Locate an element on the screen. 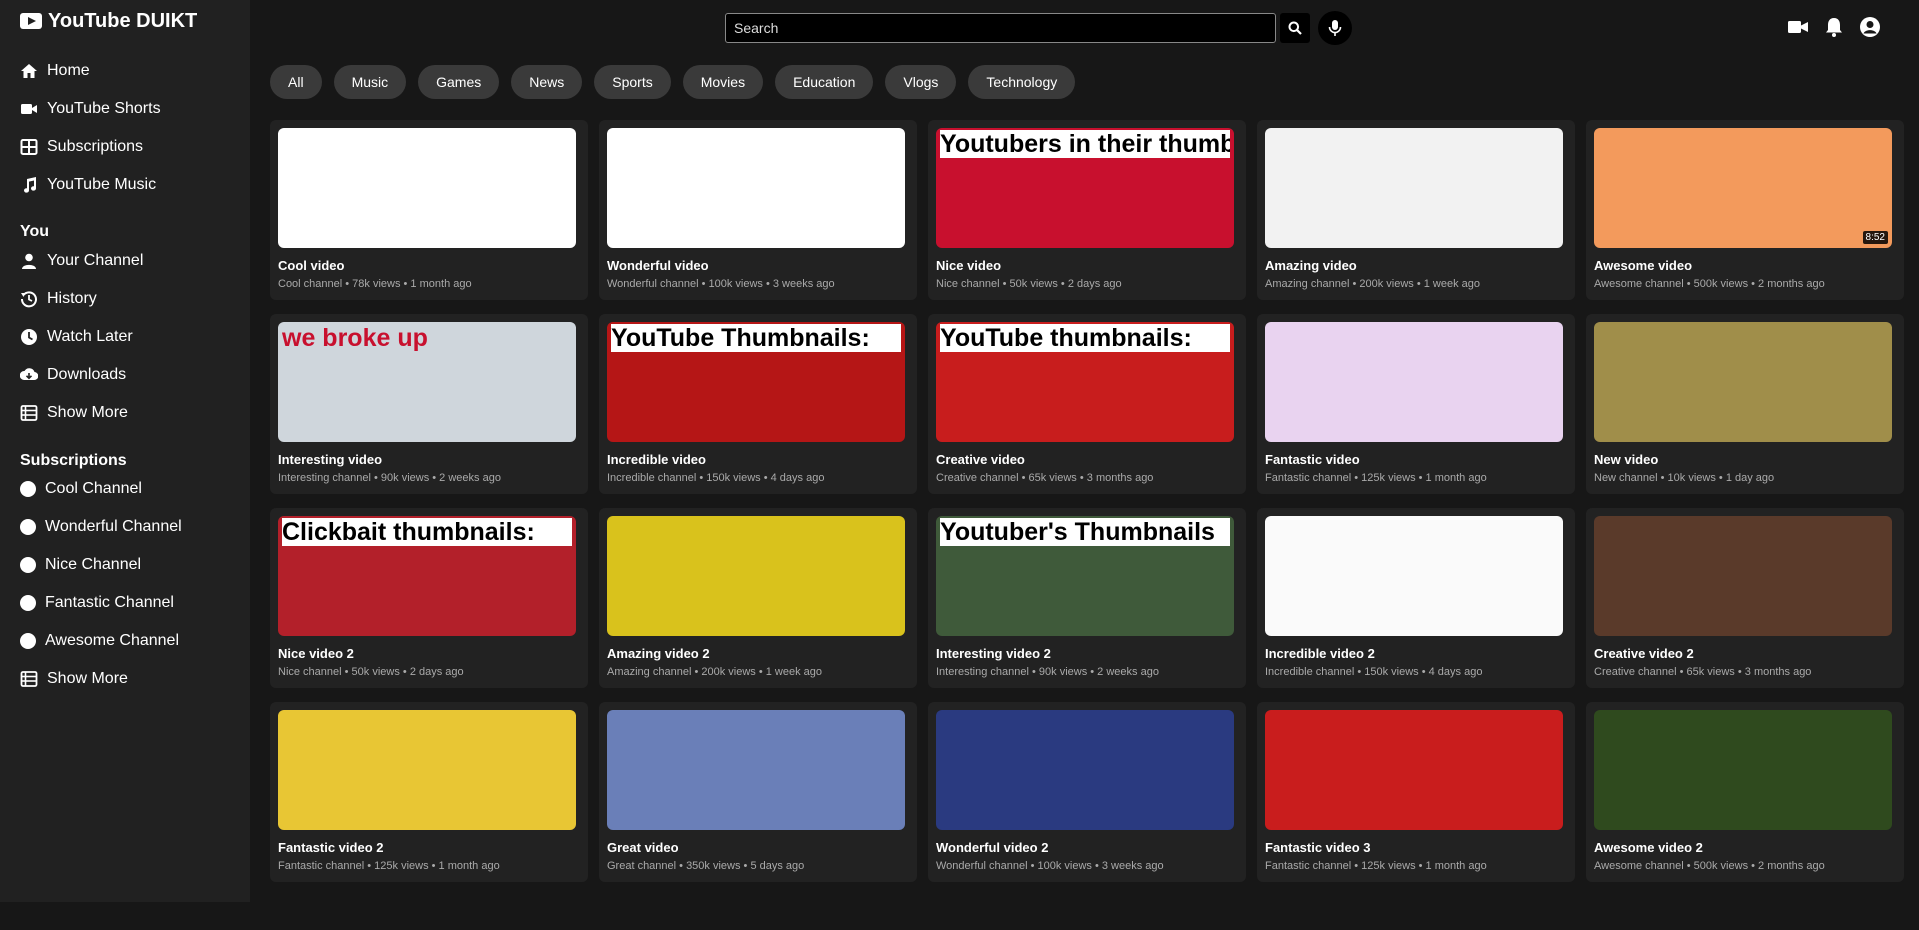  video-thumbnail: Youtubers in their thumbnails: is located at coordinates (1085, 188).